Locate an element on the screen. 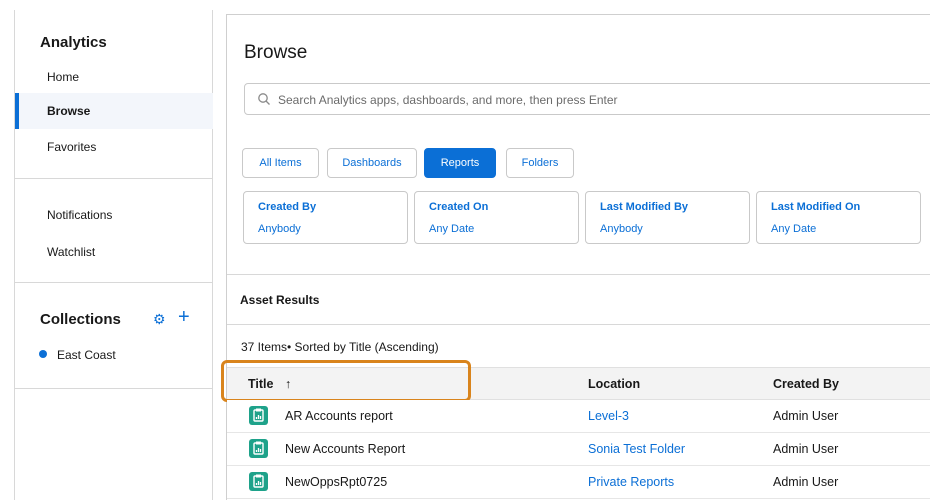  collection-dot-icon is located at coordinates (43, 354).